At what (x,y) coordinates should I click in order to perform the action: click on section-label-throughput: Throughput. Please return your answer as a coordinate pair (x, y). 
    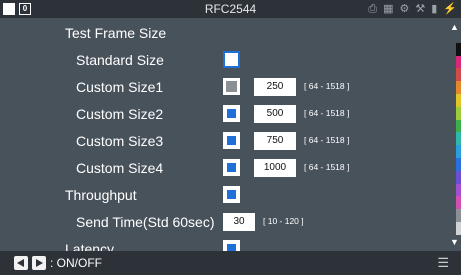
    Looking at the image, I should click on (101, 195).